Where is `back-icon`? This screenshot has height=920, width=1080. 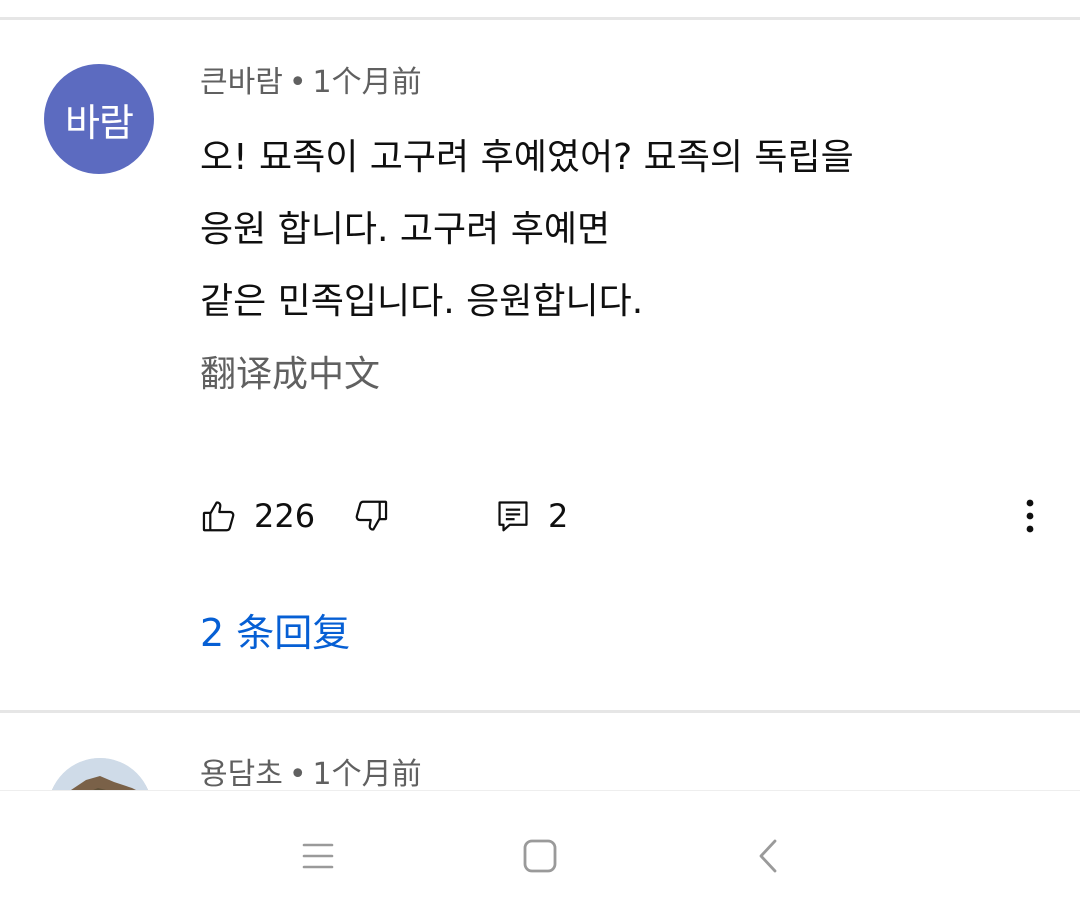
back-icon is located at coordinates (768, 856).